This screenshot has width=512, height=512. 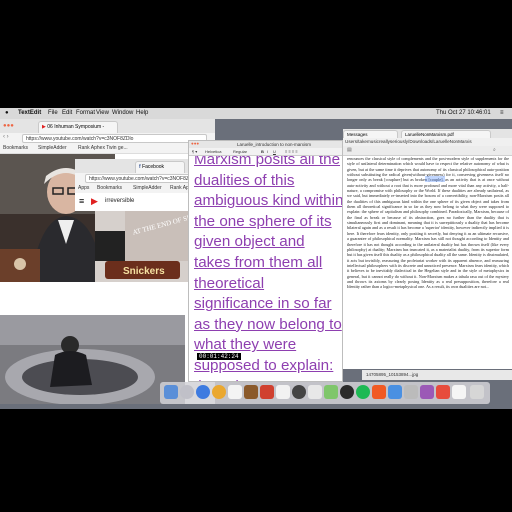 I want to click on youtube-logo-icon: ▶, so click(x=94, y=201).